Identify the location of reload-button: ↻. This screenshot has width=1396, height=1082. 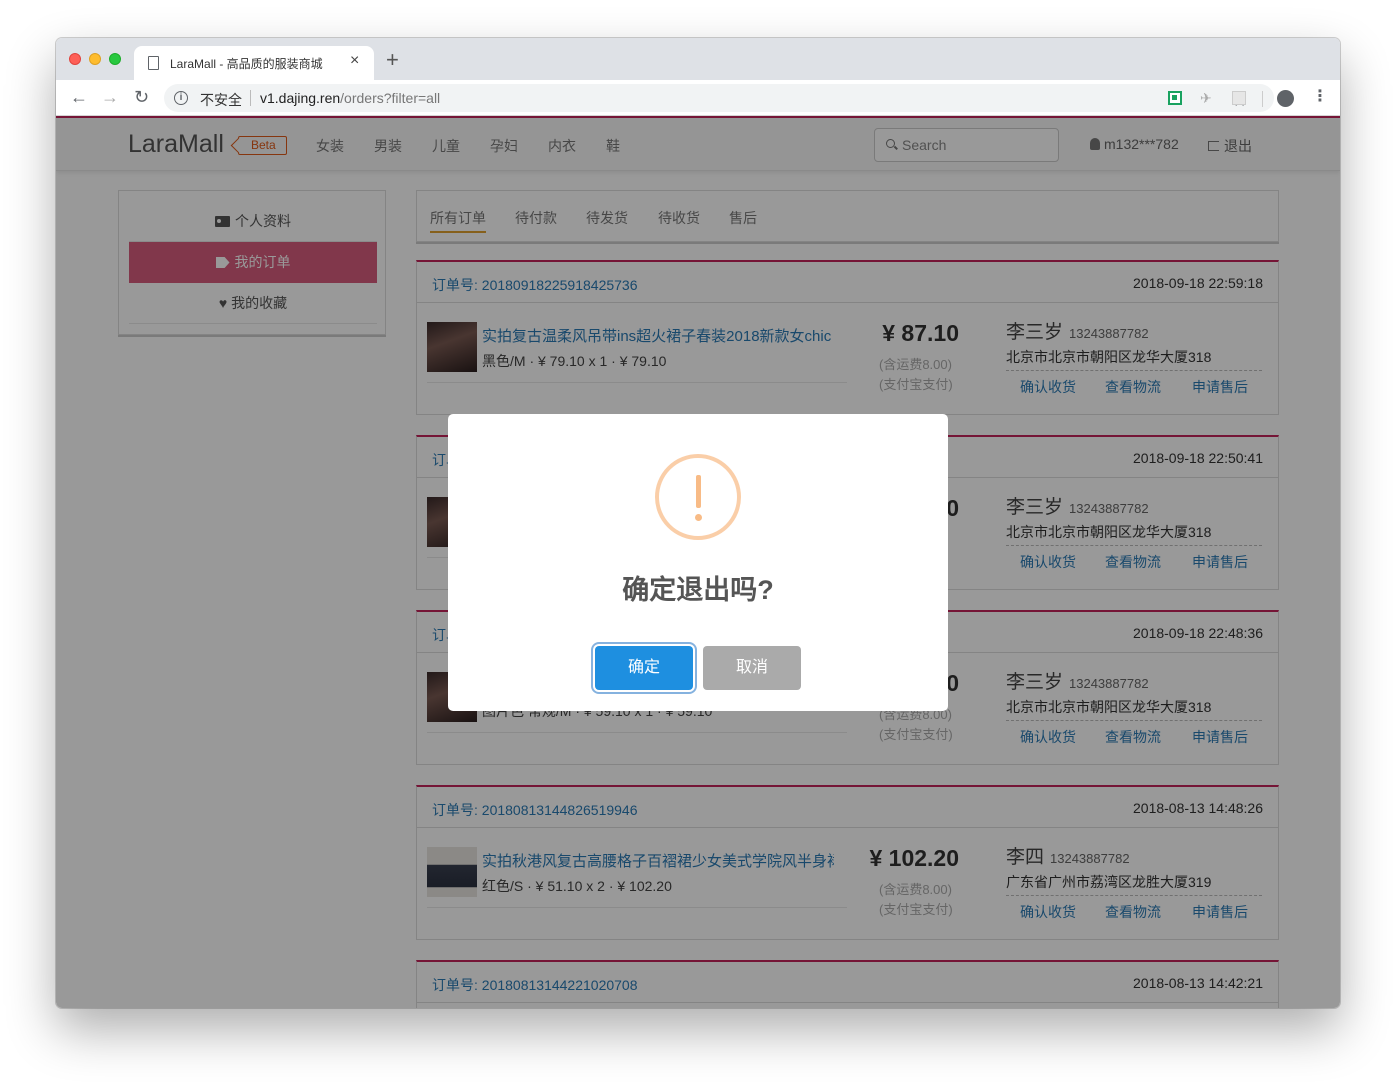
(141, 97).